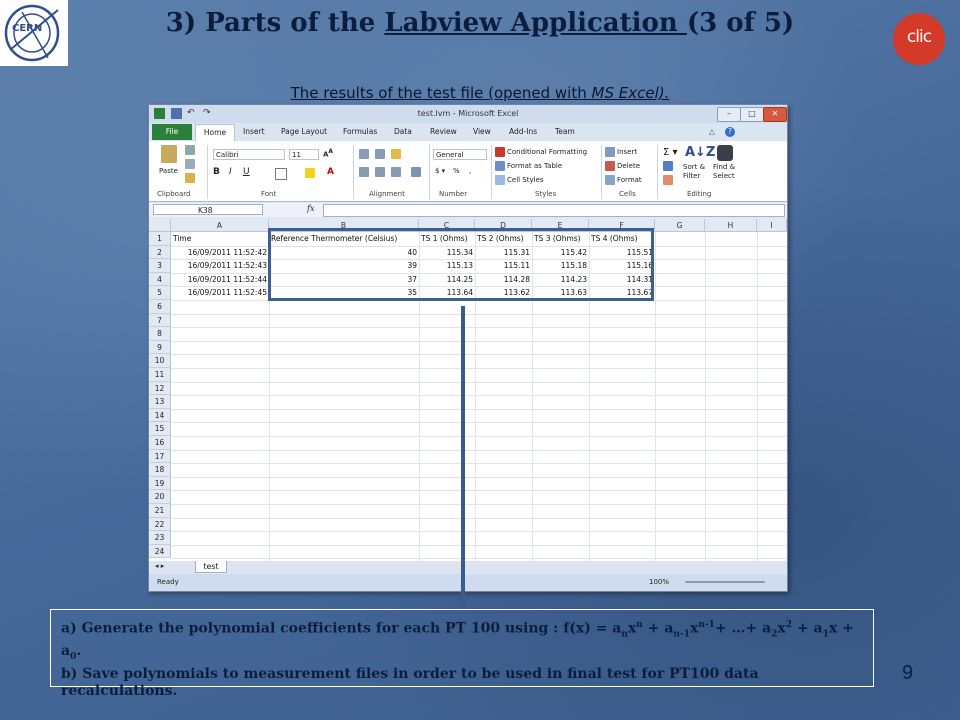 Image resolution: width=960 pixels, height=720 pixels. I want to click on column-header: A, so click(220, 225).